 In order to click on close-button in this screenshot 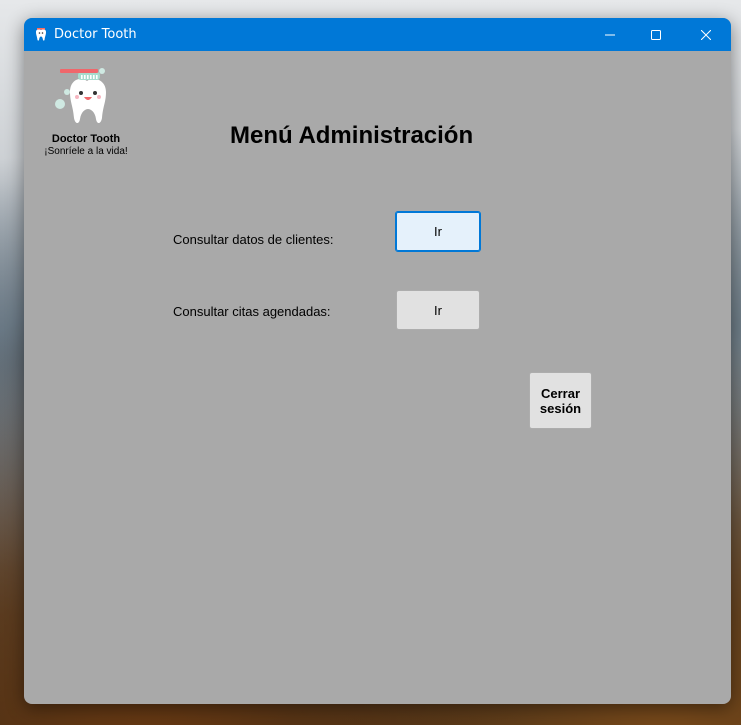, I will do `click(706, 34)`.